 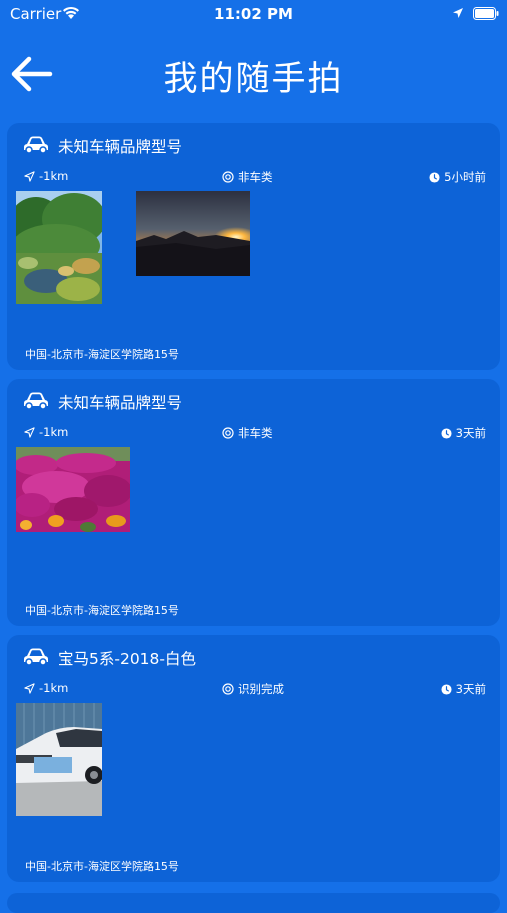 What do you see at coordinates (486, 13) in the screenshot?
I see `battery-icon` at bounding box center [486, 13].